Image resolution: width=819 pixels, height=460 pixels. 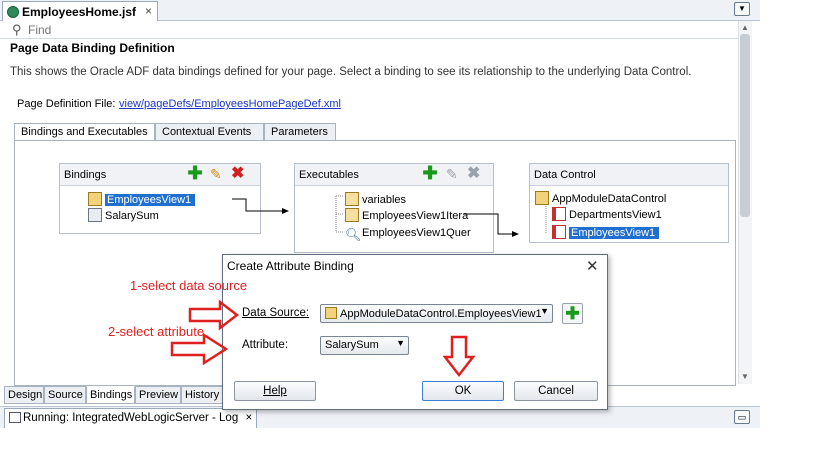 I want to click on annotation-step2: 2-select attribute, so click(x=156, y=331).